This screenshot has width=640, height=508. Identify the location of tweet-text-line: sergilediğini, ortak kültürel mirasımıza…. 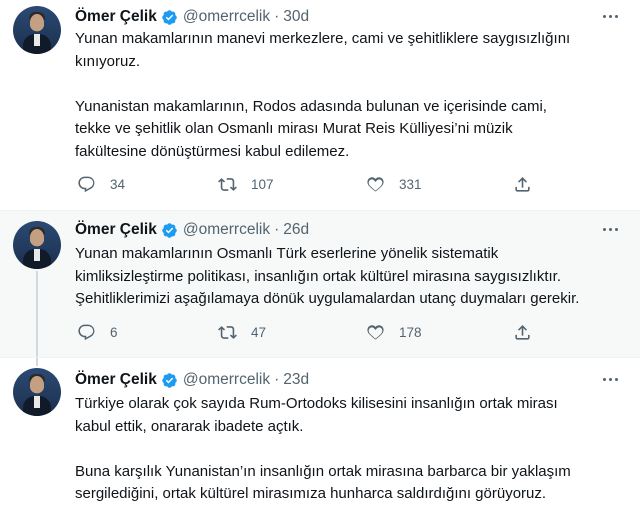
(311, 493).